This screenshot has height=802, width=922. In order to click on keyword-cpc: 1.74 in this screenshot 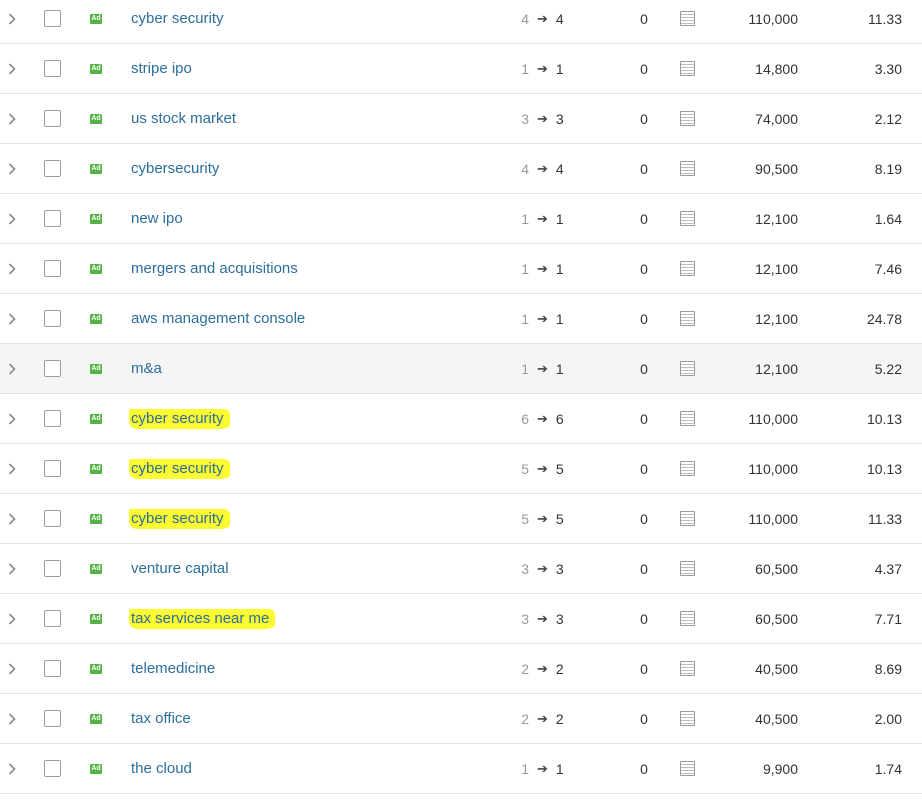, I will do `click(888, 768)`.